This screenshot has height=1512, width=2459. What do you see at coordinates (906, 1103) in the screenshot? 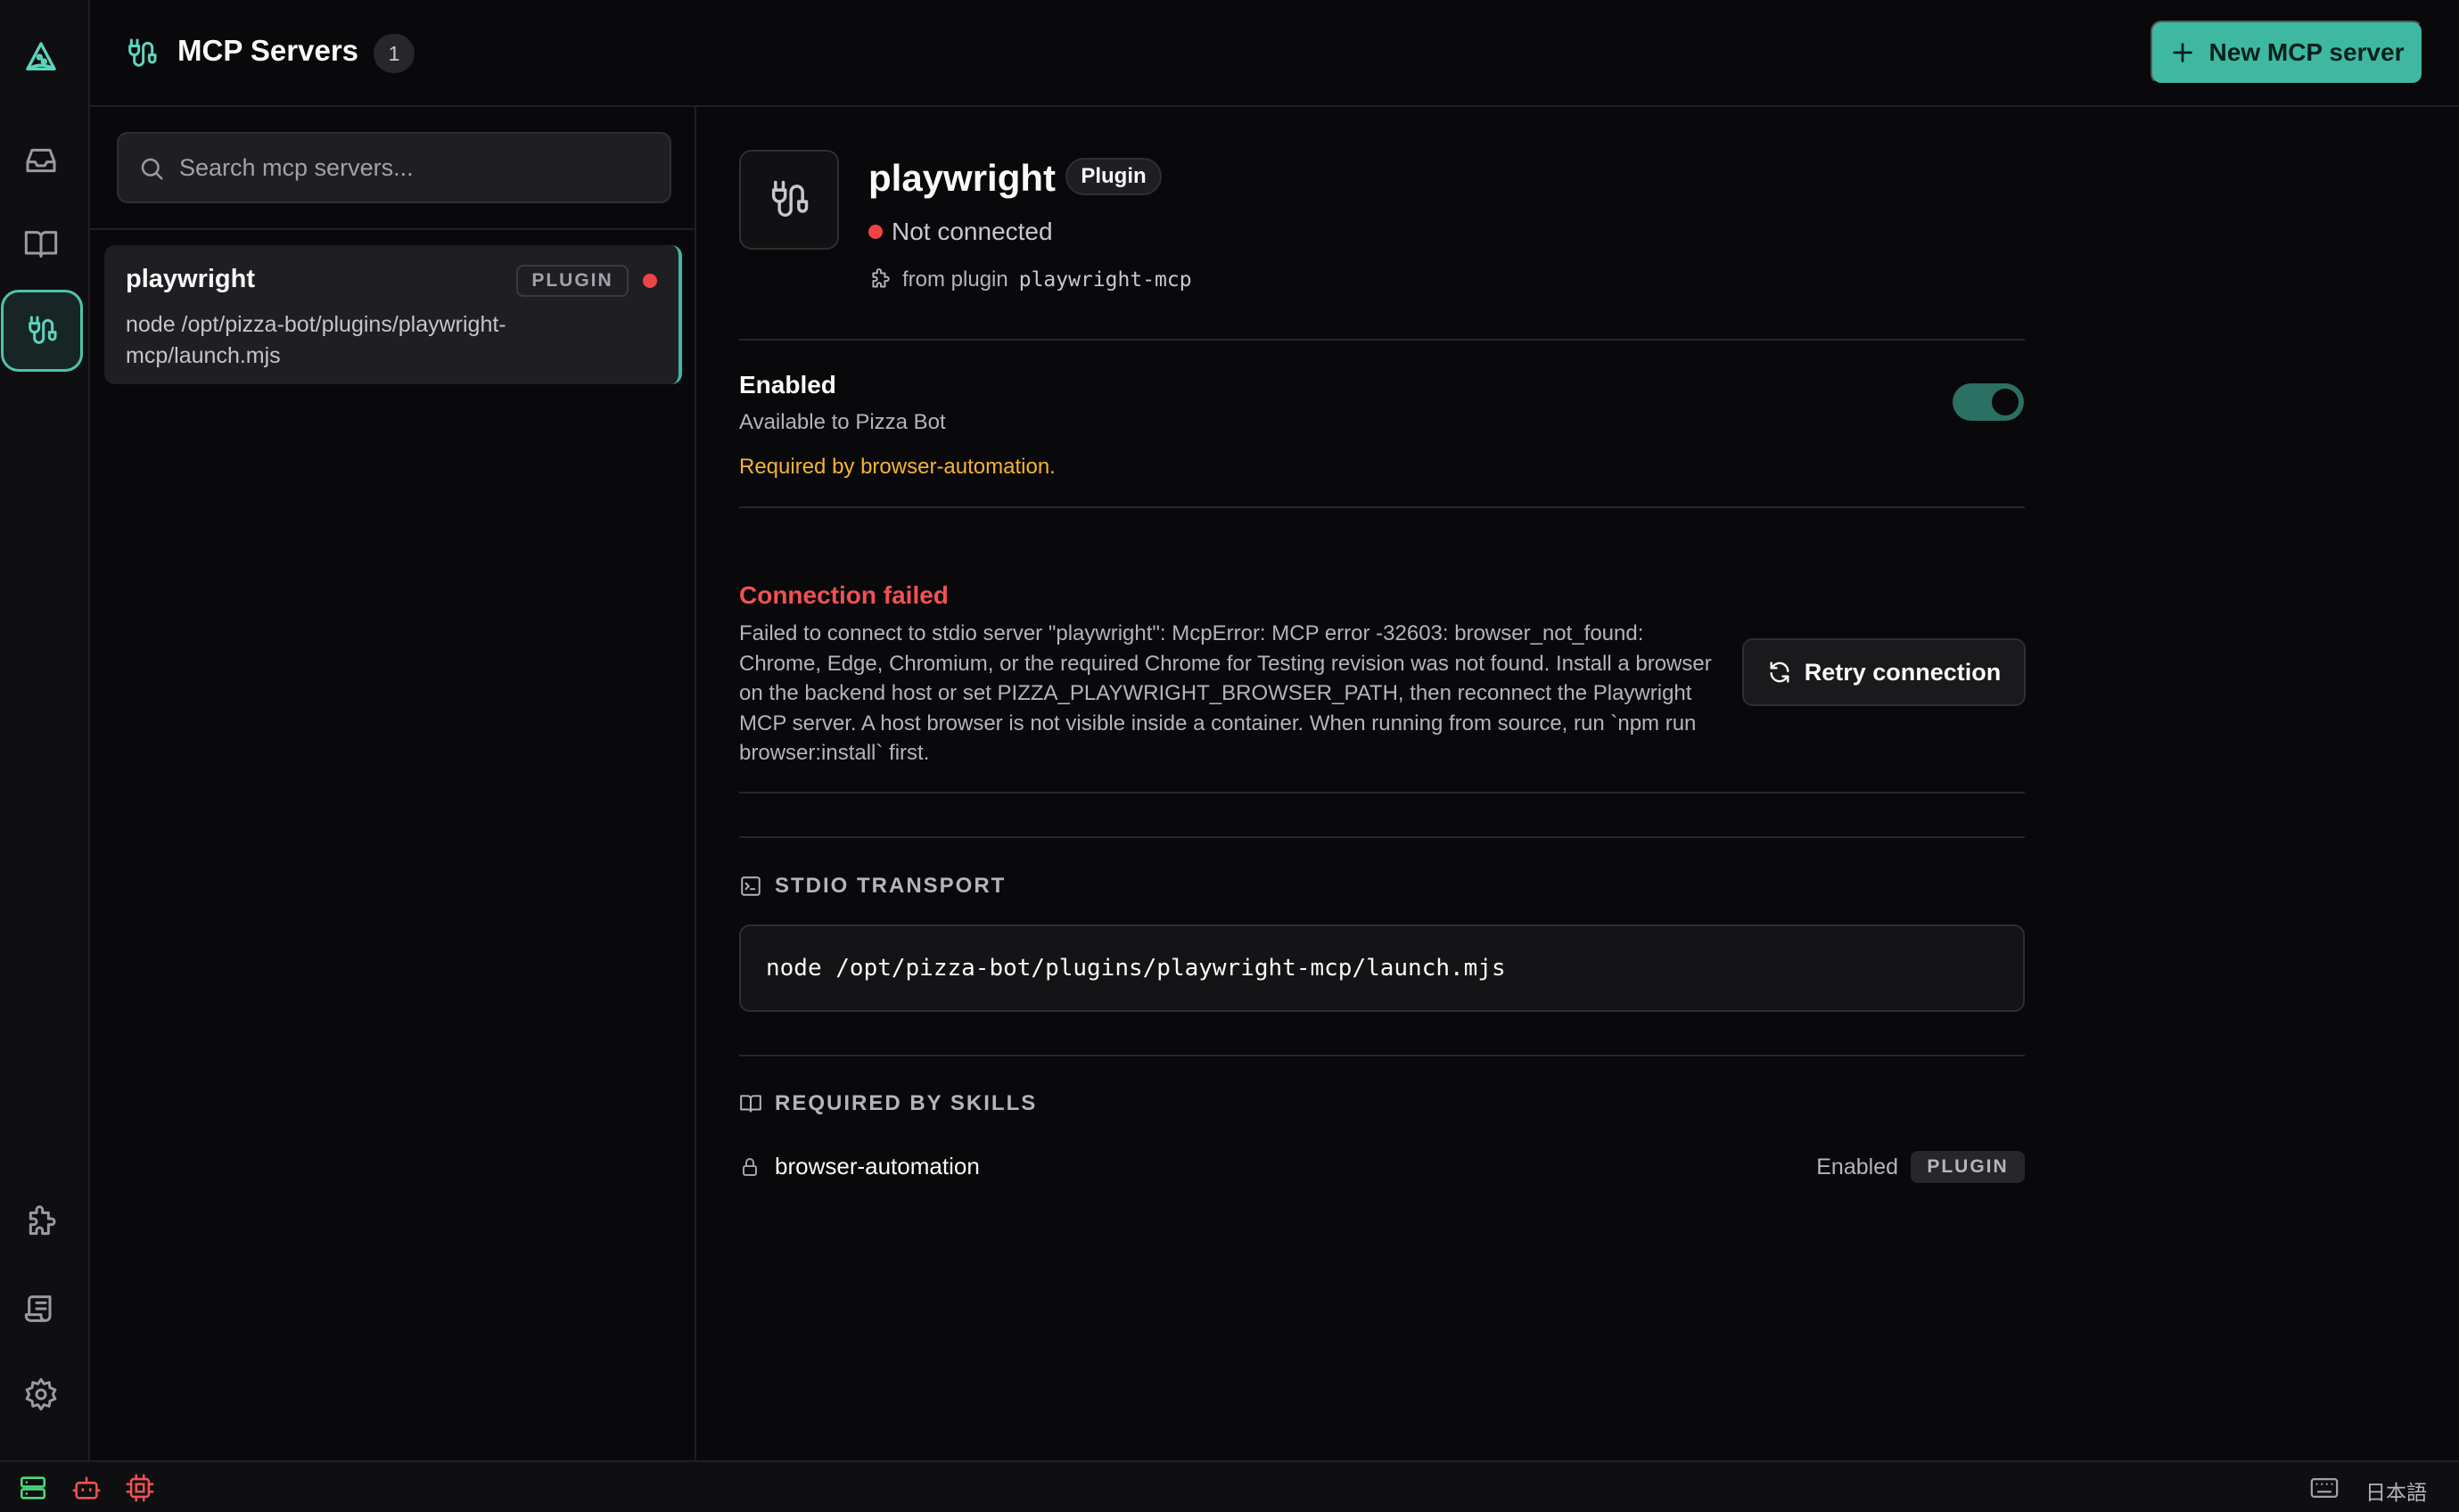
I see `skills-label: REQUIRED BY SKILLS` at bounding box center [906, 1103].